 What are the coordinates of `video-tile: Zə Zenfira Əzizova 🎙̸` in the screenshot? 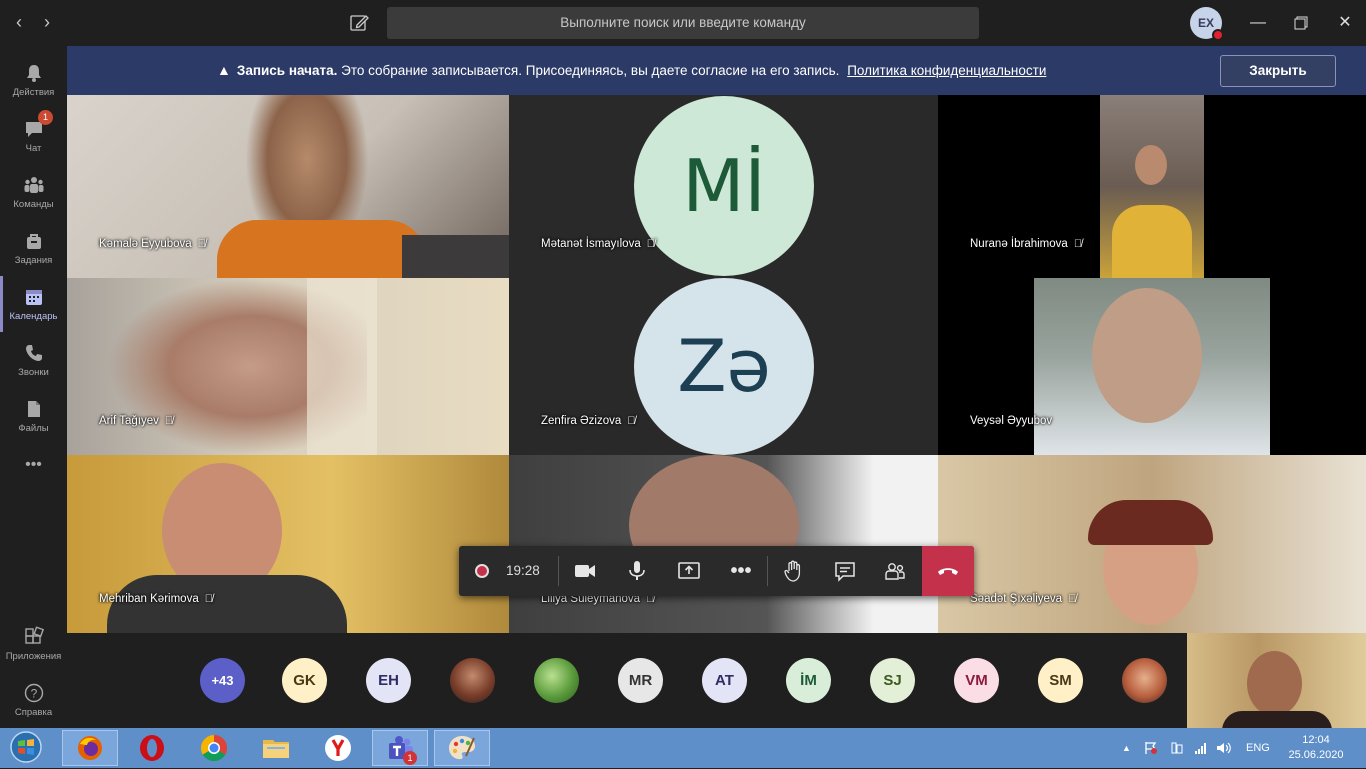 It's located at (723, 366).